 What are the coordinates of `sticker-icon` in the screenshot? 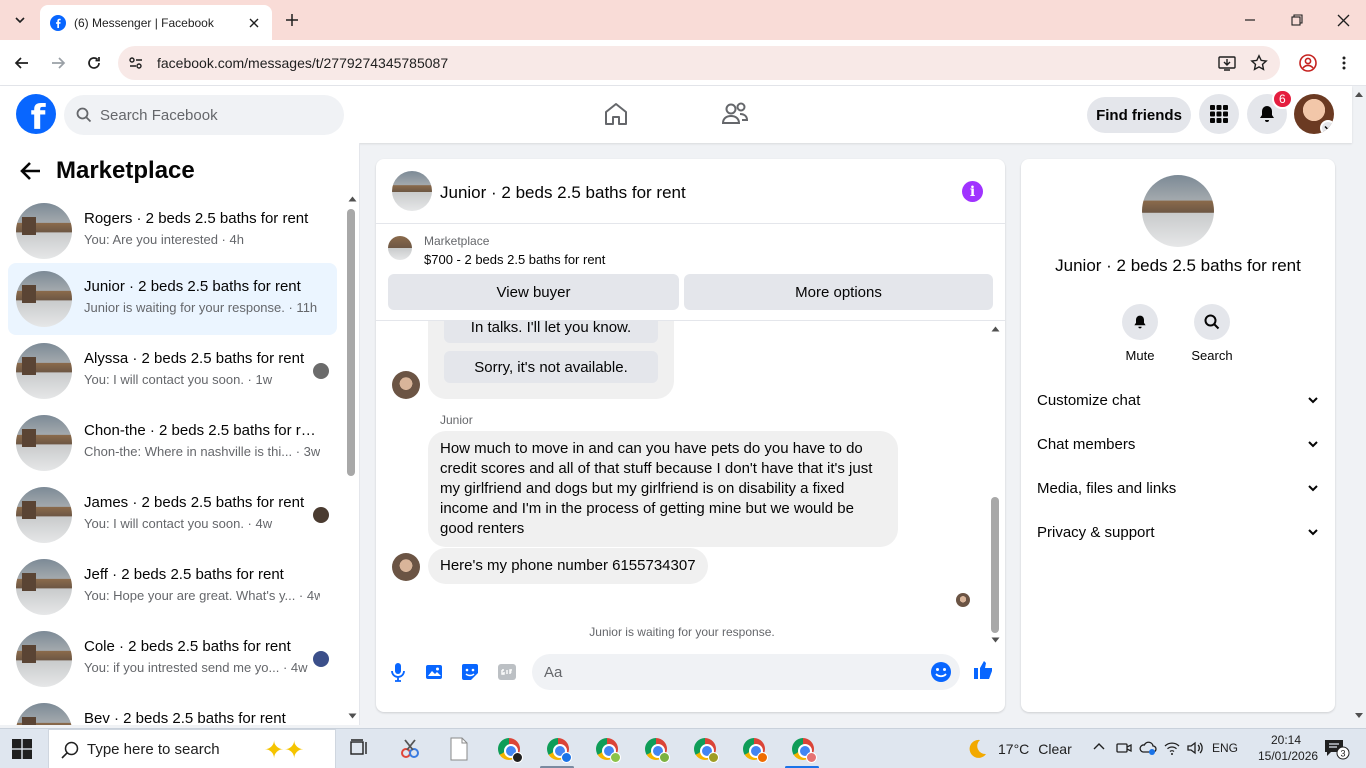 It's located at (470, 672).